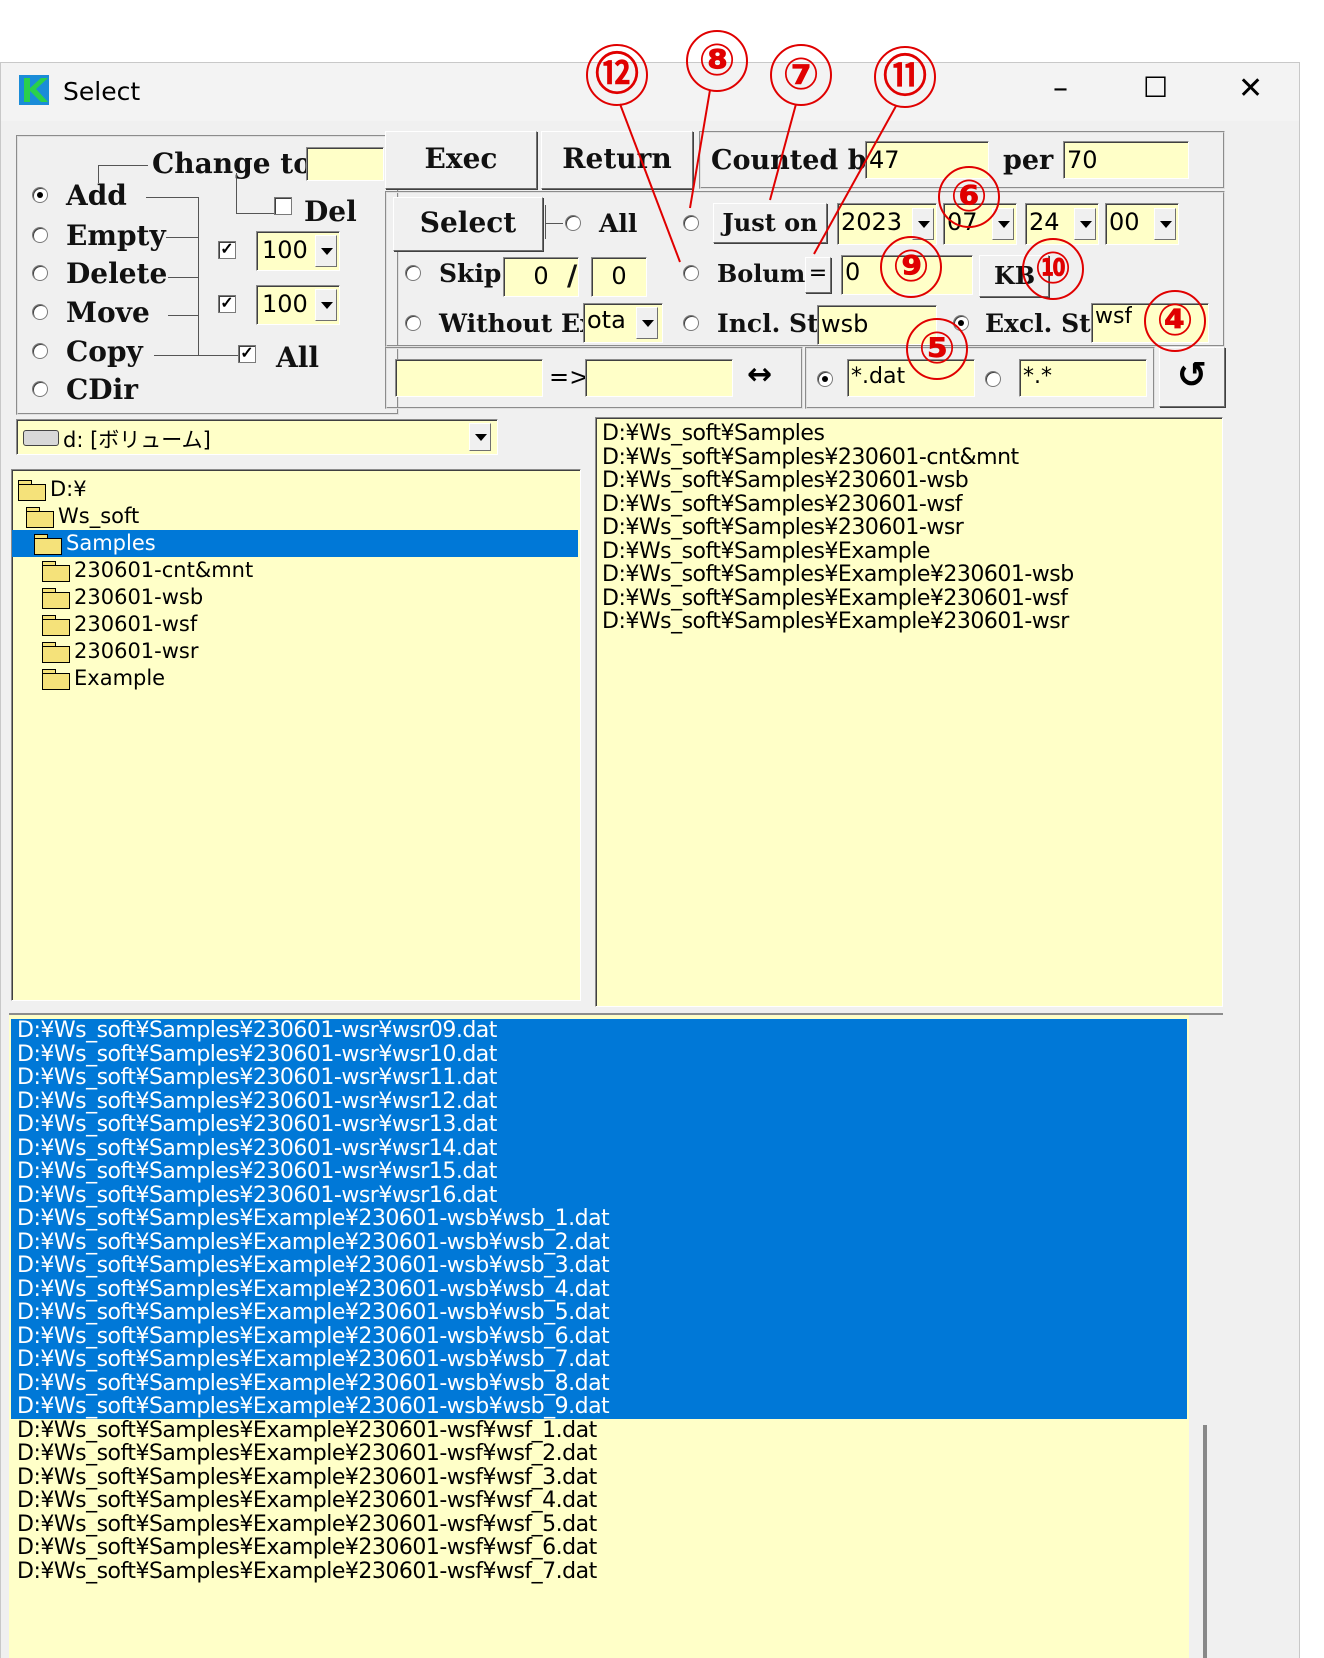 The width and height of the screenshot is (1324, 1658). I want to click on file-list-item: D:¥Ws_soft¥Samples¥230601-wsr¥wsr13.dat, so click(599, 1125).